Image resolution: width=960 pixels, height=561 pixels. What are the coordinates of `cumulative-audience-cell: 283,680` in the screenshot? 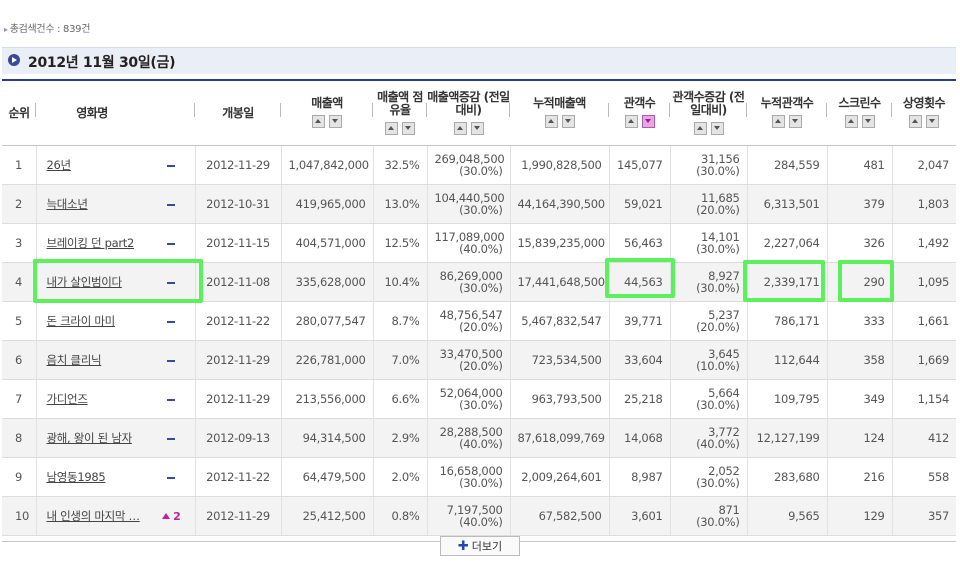 It's located at (787, 477).